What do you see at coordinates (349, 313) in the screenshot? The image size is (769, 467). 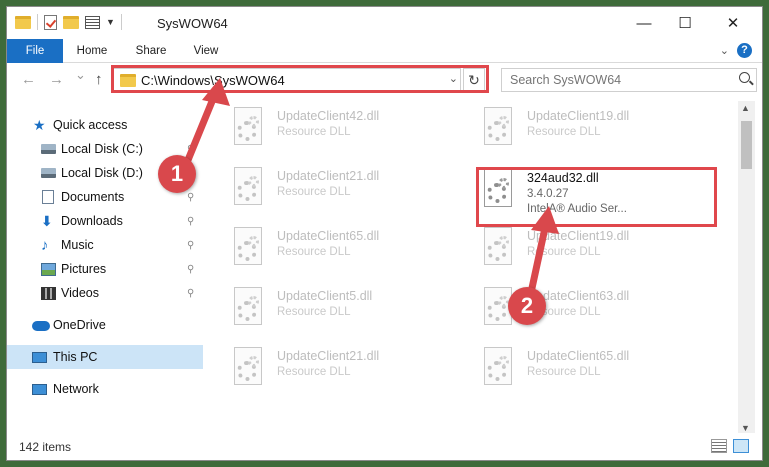 I see `file-tile: UpdateClient5.dll Resource DLL` at bounding box center [349, 313].